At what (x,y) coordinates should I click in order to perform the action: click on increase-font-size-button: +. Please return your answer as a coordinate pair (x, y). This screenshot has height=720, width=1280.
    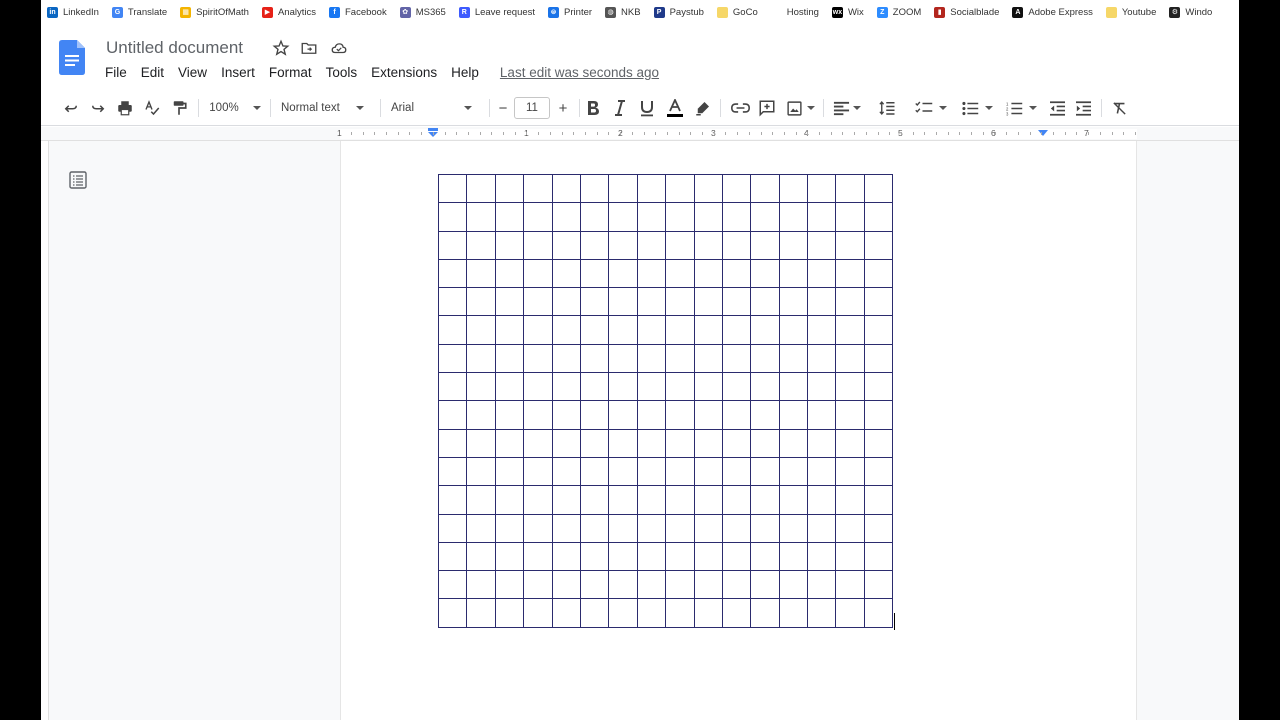
    Looking at the image, I should click on (563, 108).